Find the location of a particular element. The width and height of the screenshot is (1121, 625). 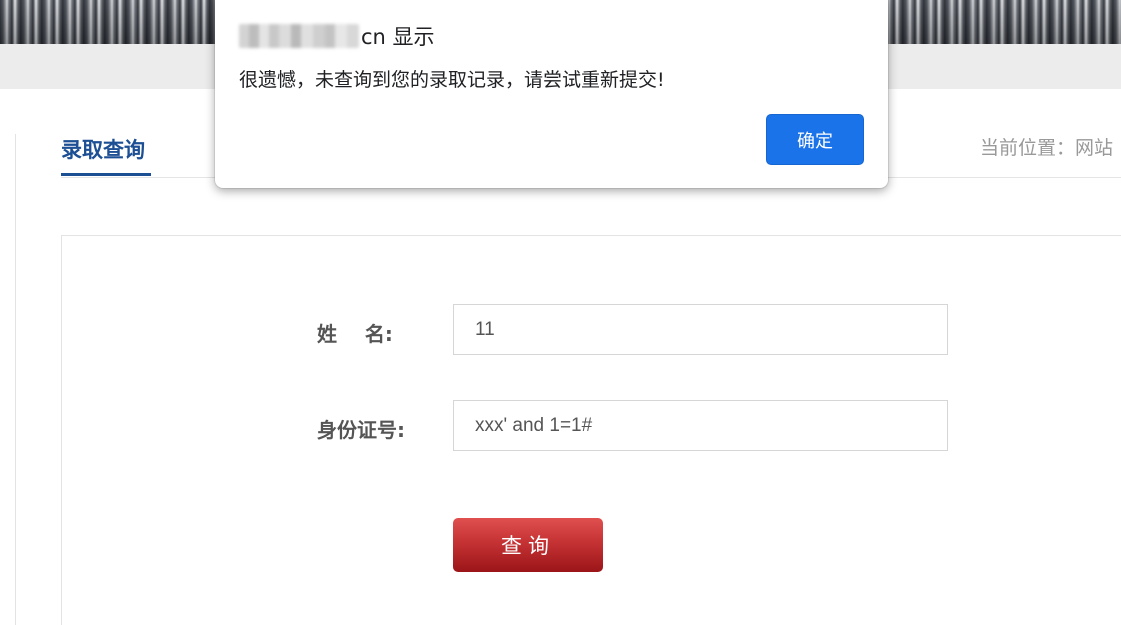

sidebar-divider is located at coordinates (15, 379).